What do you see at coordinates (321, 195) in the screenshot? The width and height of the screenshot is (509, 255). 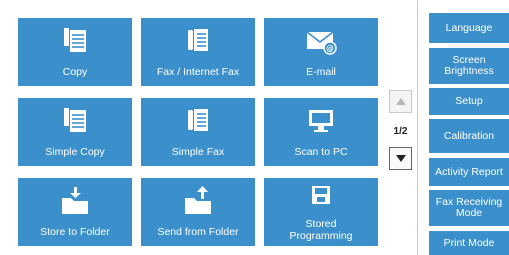 I see `floppy-disk-icon` at bounding box center [321, 195].